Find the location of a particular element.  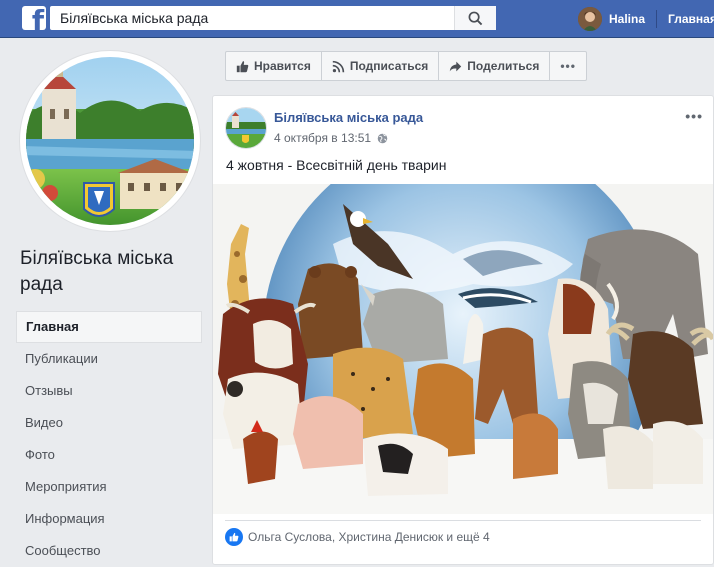

facebook-logo-icon: f is located at coordinates (34, 18).